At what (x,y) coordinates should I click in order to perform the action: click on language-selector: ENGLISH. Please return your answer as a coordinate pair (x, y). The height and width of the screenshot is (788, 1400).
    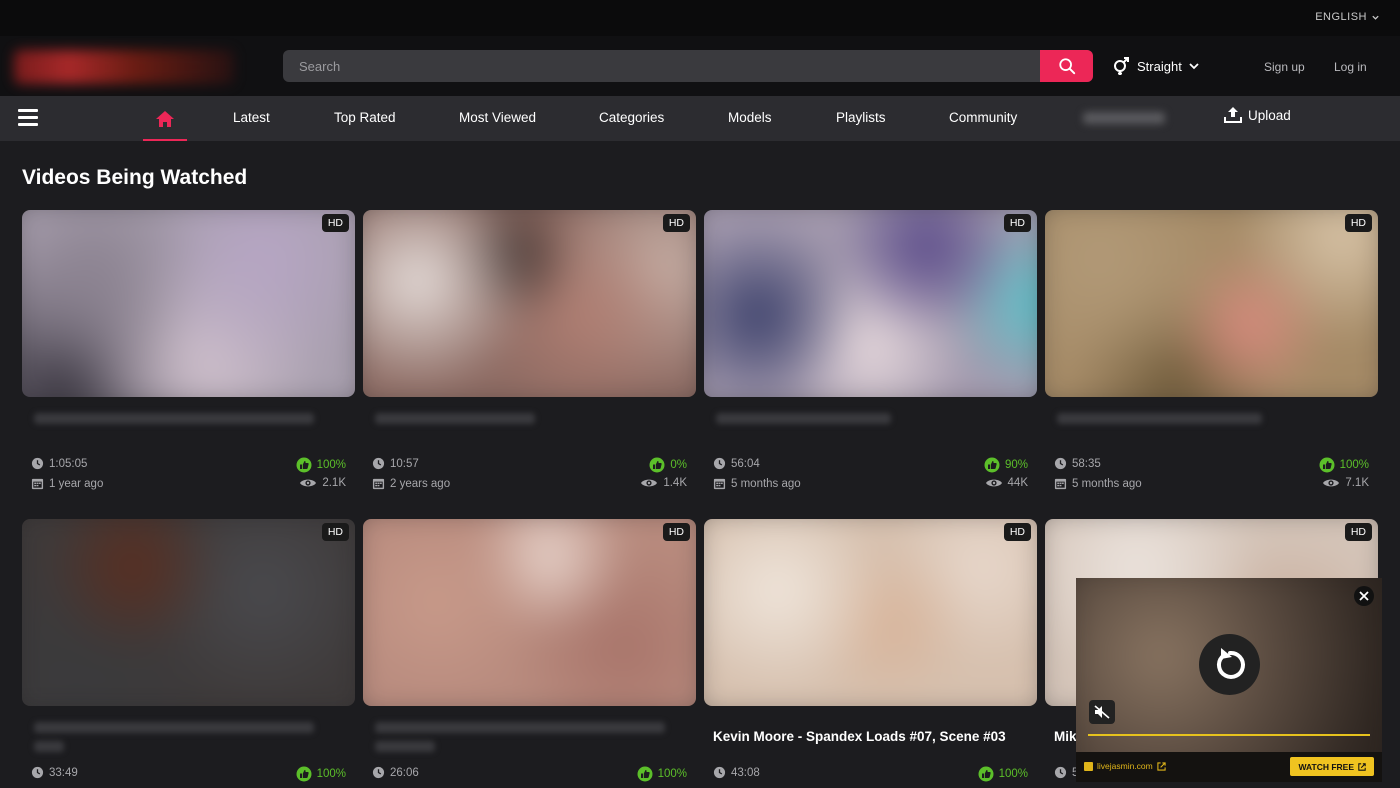
    Looking at the image, I should click on (1347, 17).